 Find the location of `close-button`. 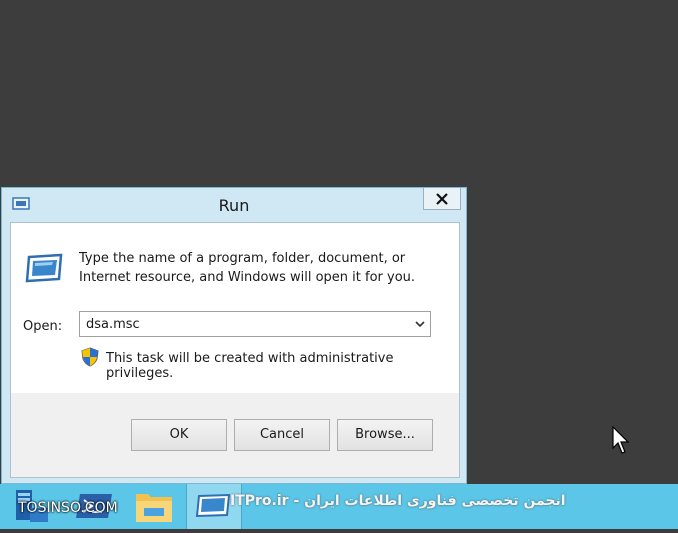

close-button is located at coordinates (442, 199).